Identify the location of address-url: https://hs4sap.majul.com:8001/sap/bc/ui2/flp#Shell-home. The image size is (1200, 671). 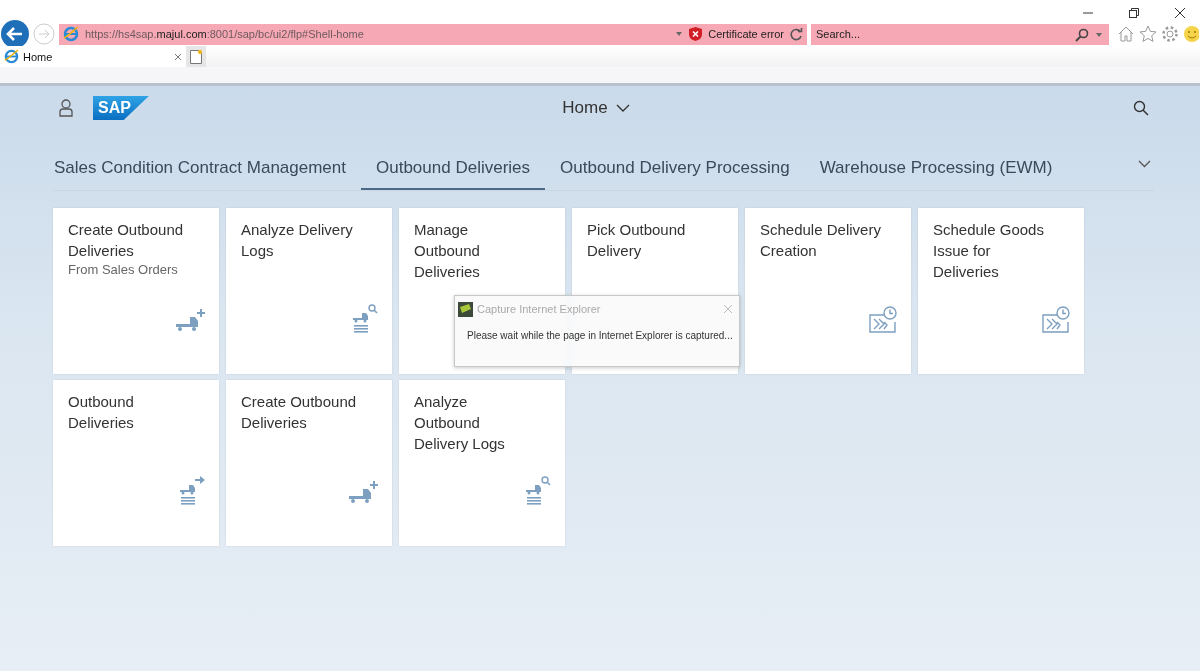
(225, 34).